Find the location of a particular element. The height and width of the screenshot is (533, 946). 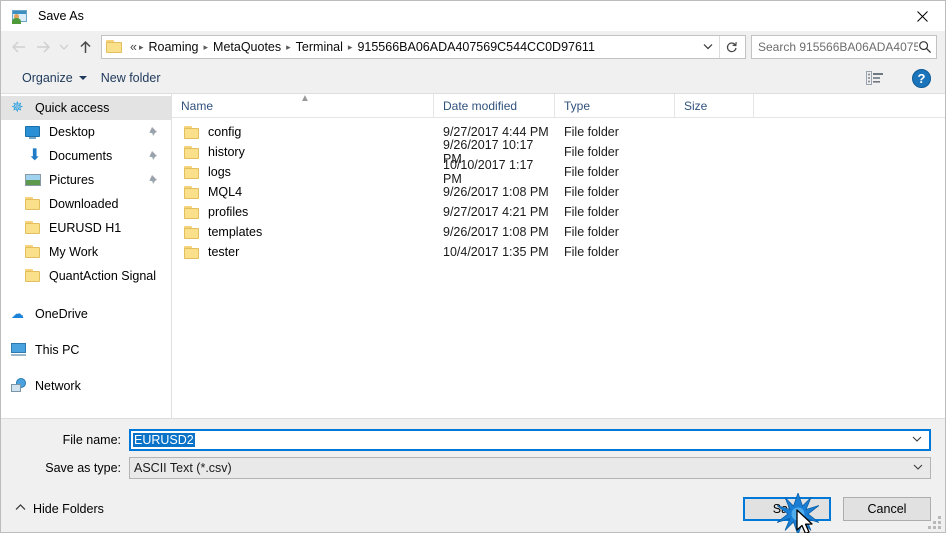

sidebar-item-documents: ⬇ Documents is located at coordinates (86, 156).